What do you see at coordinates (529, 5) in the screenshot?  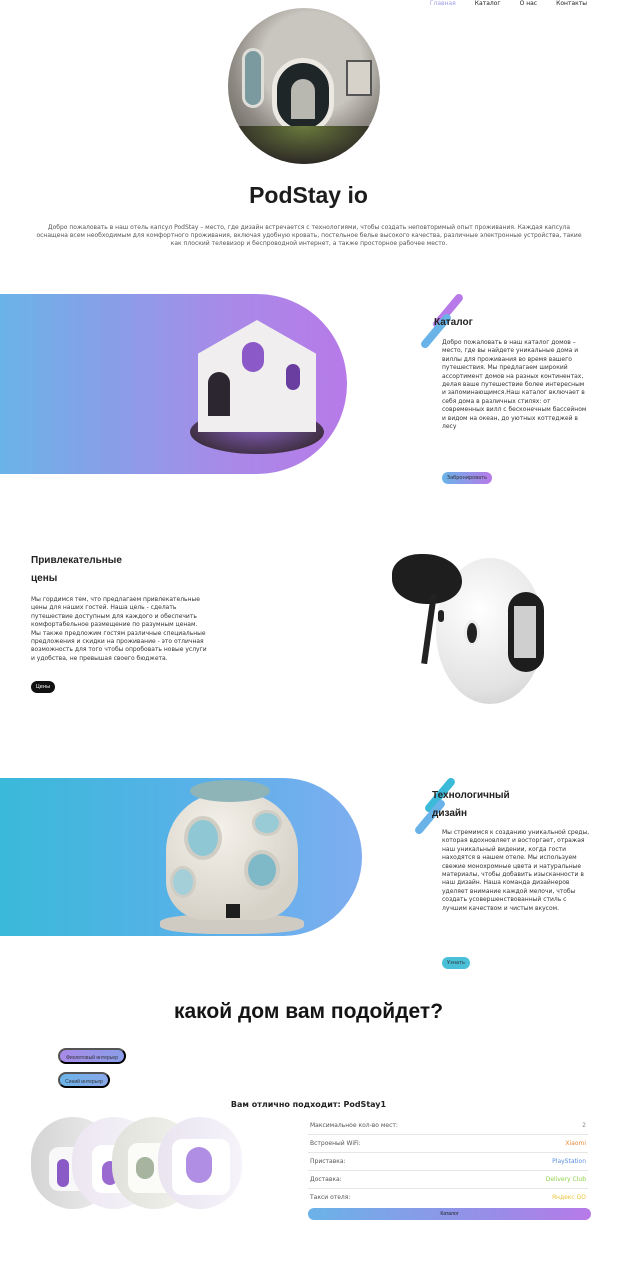 I see `nav-link-about: О нас` at bounding box center [529, 5].